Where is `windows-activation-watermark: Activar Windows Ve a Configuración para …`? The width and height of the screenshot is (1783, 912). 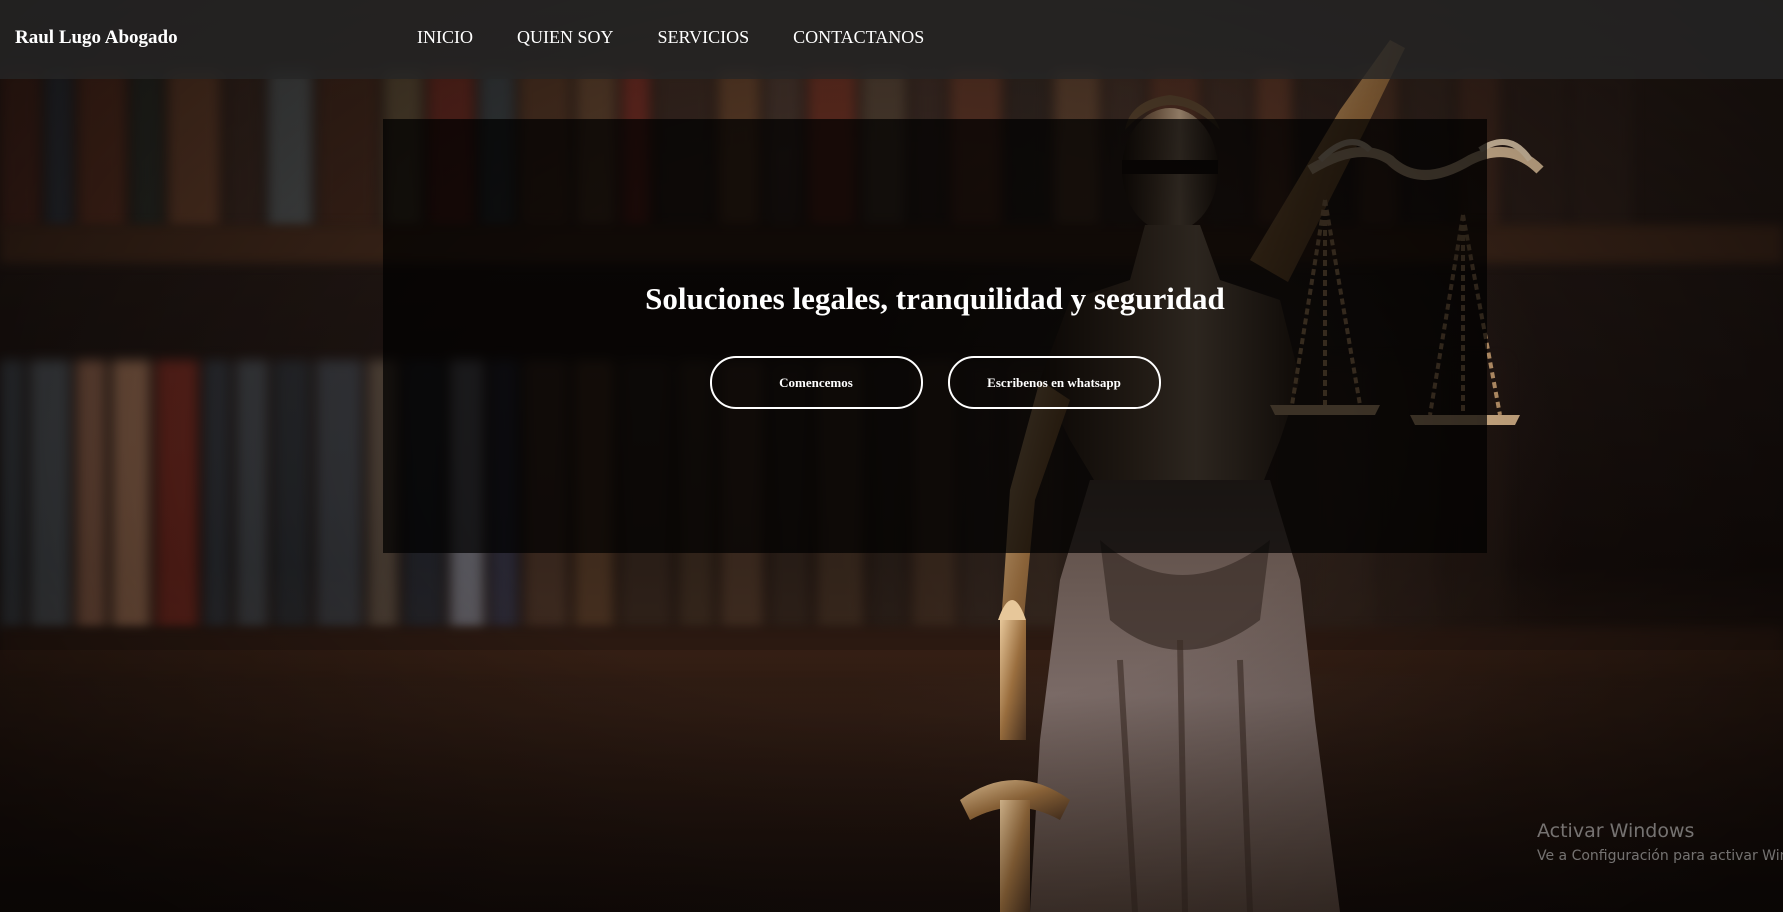 windows-activation-watermark: Activar Windows Ve a Configuración para … is located at coordinates (1660, 842).